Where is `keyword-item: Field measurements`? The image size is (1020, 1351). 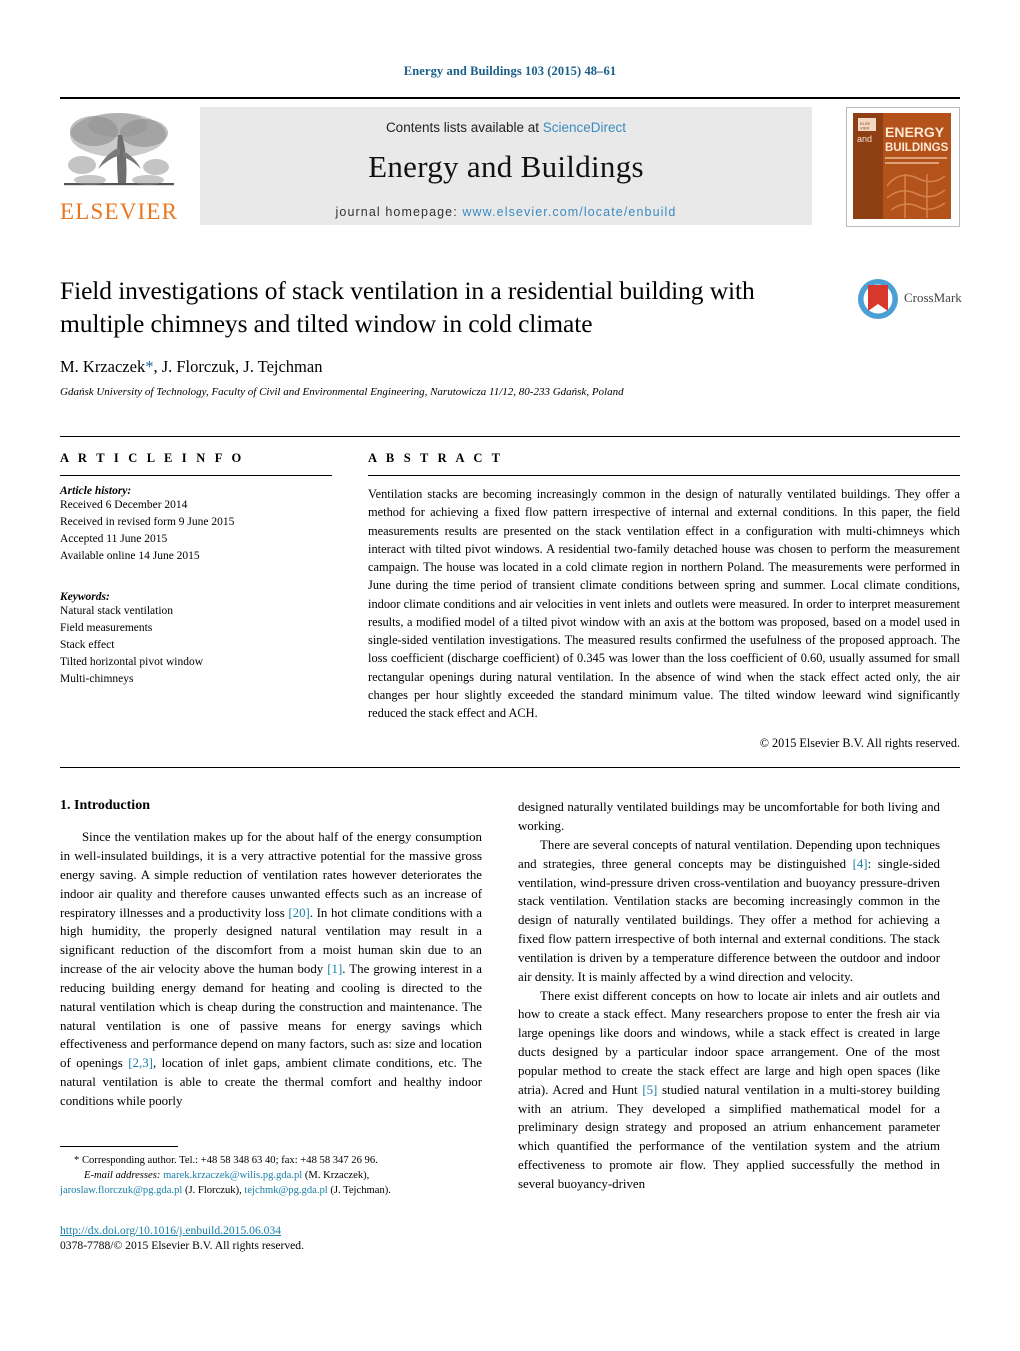
keyword-item: Field measurements is located at coordinates (106, 628).